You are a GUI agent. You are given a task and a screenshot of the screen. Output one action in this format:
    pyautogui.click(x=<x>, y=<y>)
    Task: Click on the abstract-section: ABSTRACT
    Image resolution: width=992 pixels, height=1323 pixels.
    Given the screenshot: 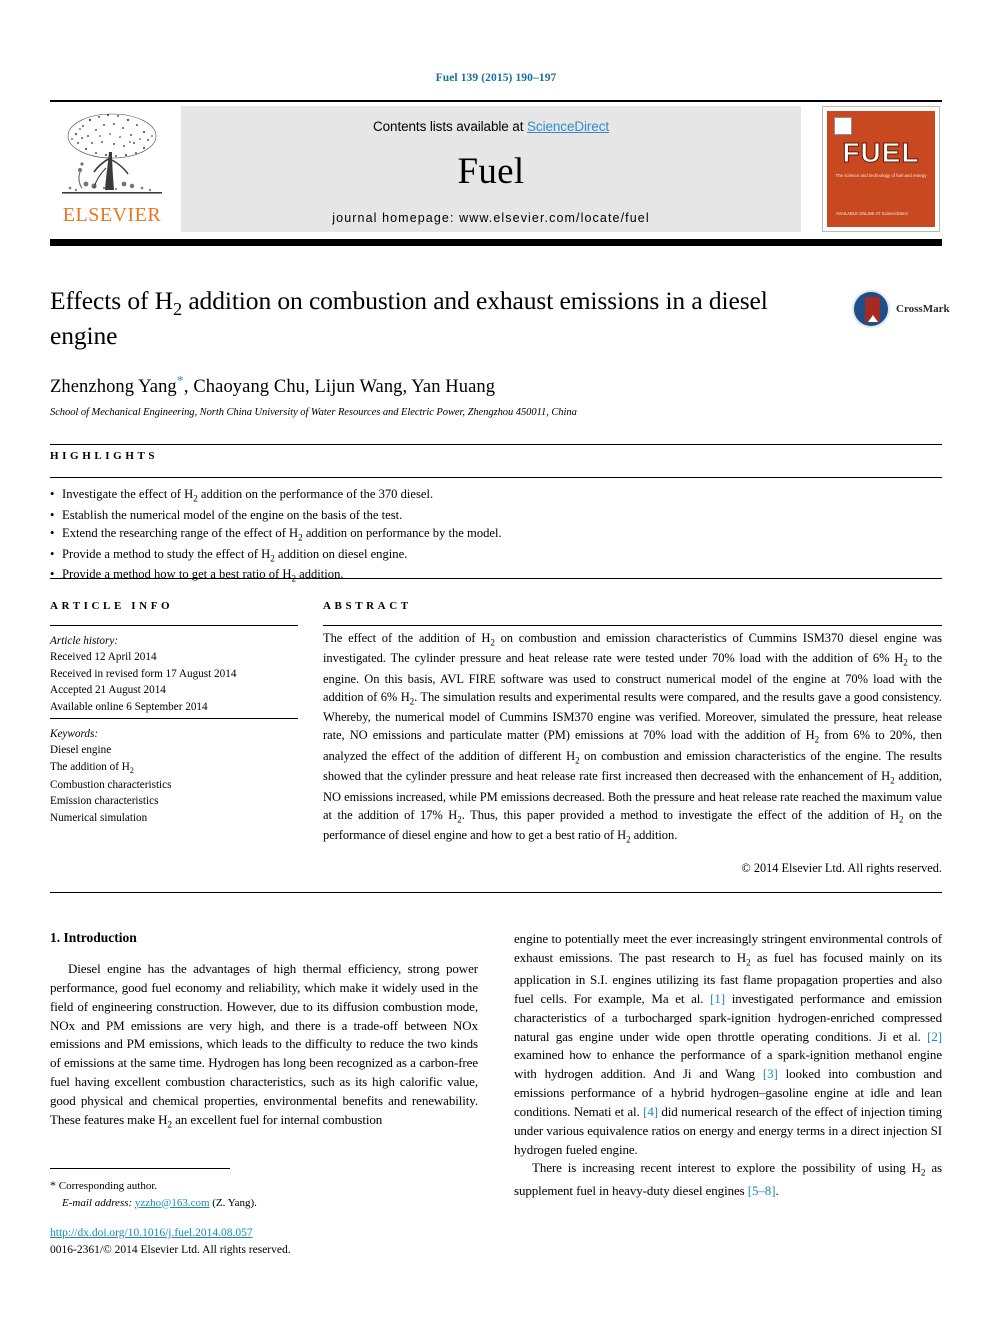 What is the action you would take?
    pyautogui.click(x=632, y=606)
    